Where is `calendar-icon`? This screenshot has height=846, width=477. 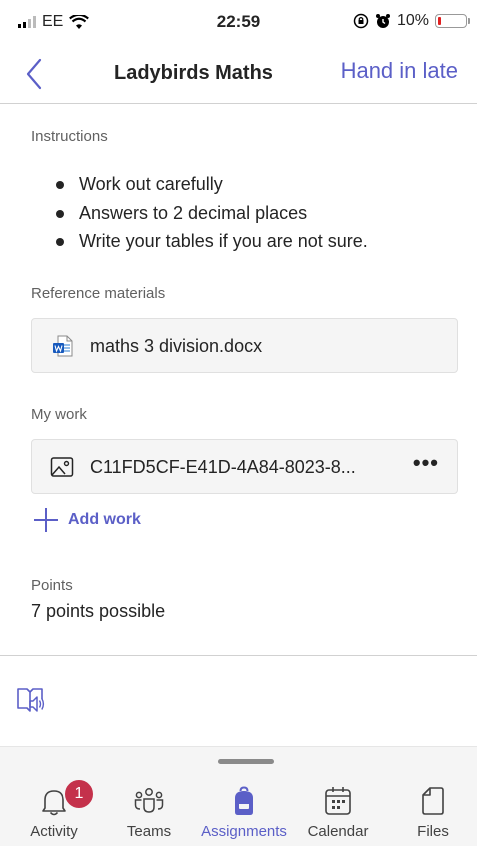 calendar-icon is located at coordinates (338, 801).